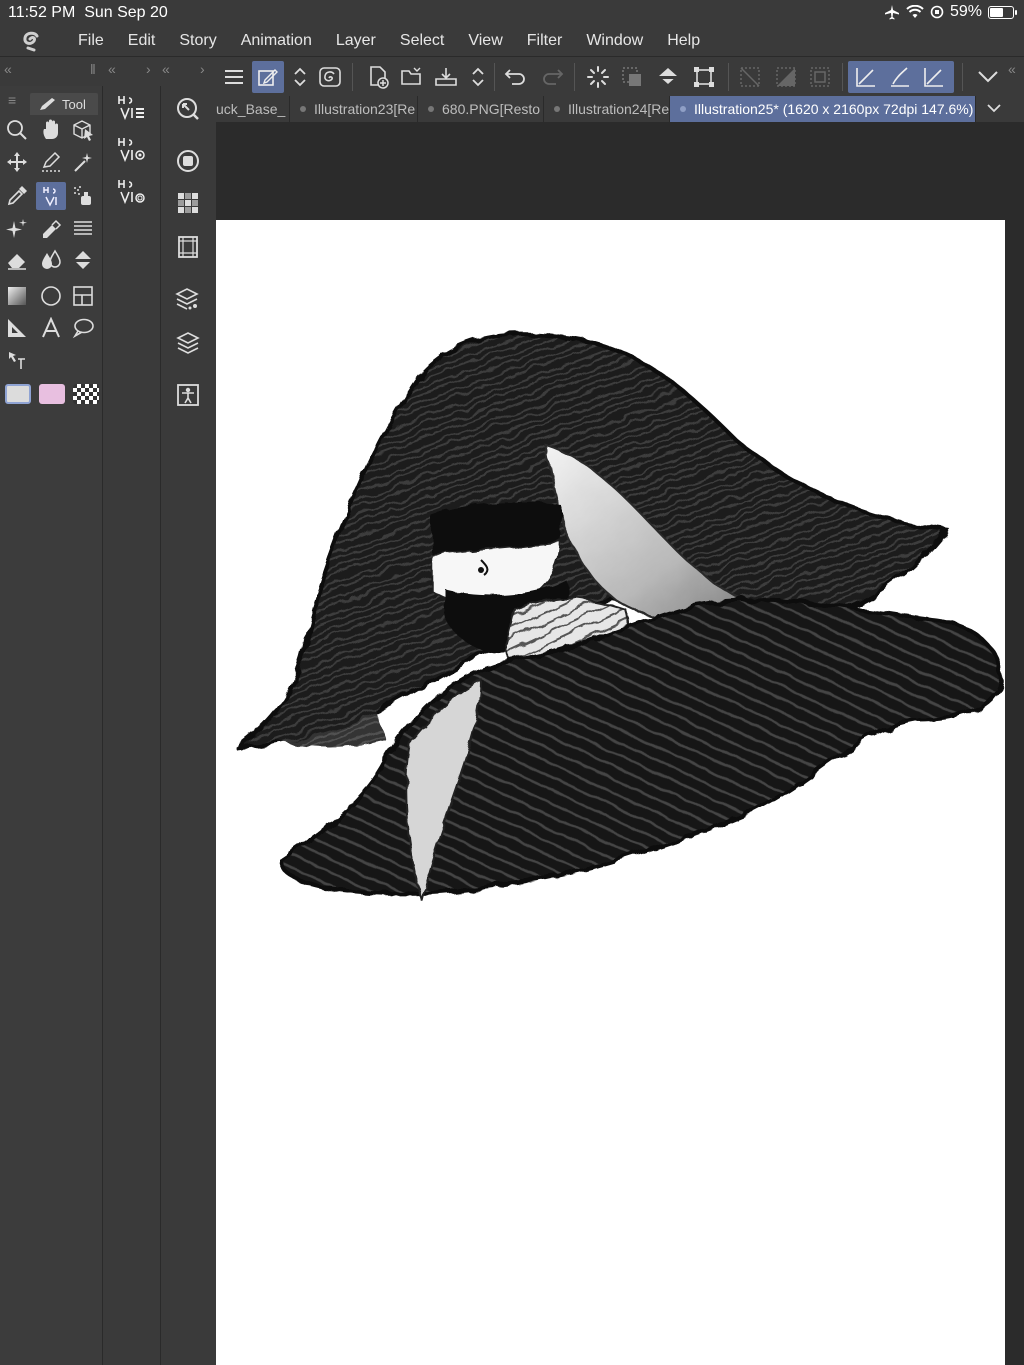 This screenshot has height=1365, width=1024. Describe the element at coordinates (786, 77) in the screenshot. I see `invert-selection-icon` at that location.